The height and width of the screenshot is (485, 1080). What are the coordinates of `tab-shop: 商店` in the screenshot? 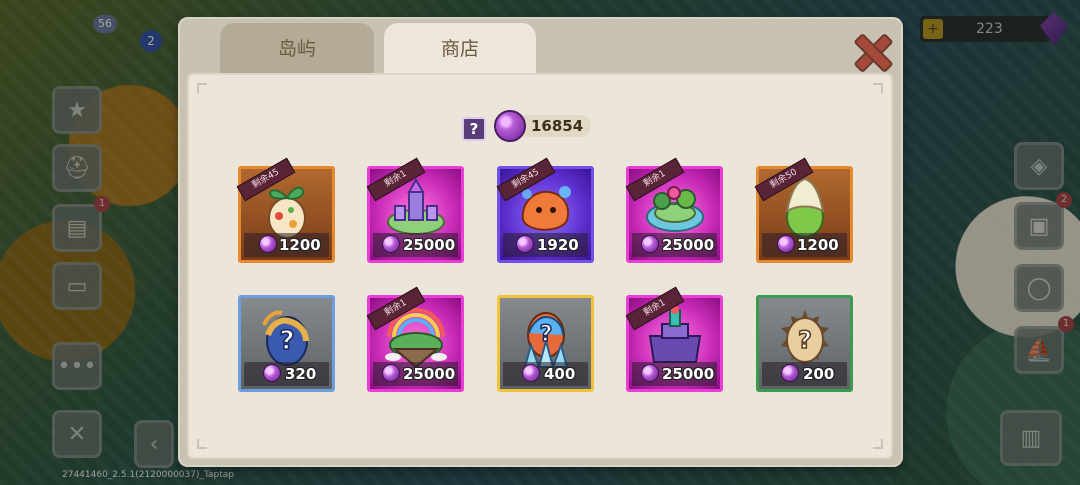 It's located at (460, 50).